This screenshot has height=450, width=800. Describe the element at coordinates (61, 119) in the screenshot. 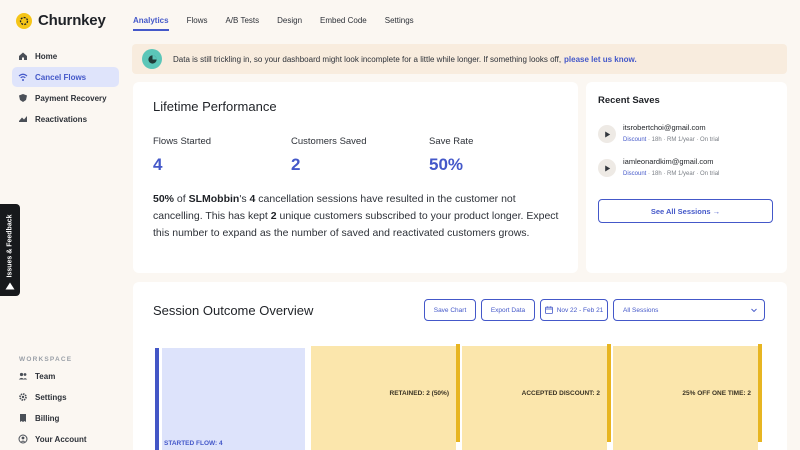

I see `sidebar-item-label: Reactivations` at that location.